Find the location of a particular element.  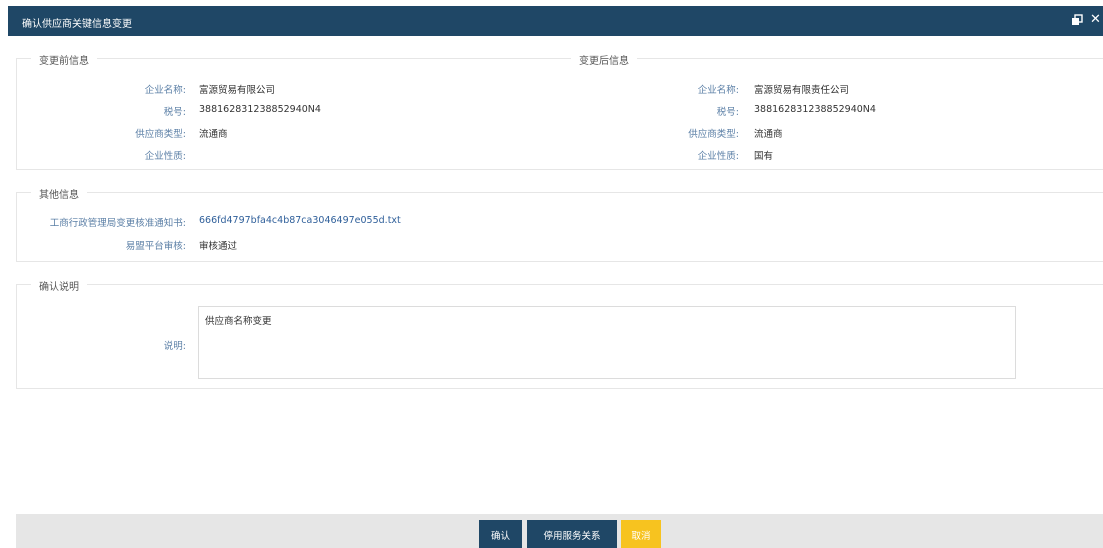

stop-service-relation-button: 停用服务关系 is located at coordinates (572, 534).